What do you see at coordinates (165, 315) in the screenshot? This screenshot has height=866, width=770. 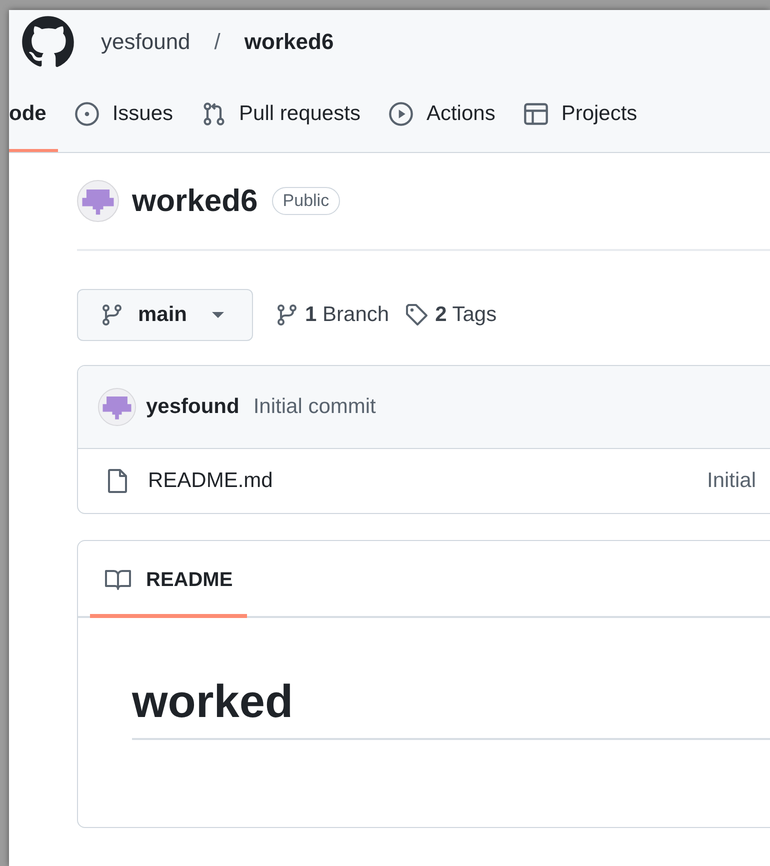 I see `branch-selector: main` at bounding box center [165, 315].